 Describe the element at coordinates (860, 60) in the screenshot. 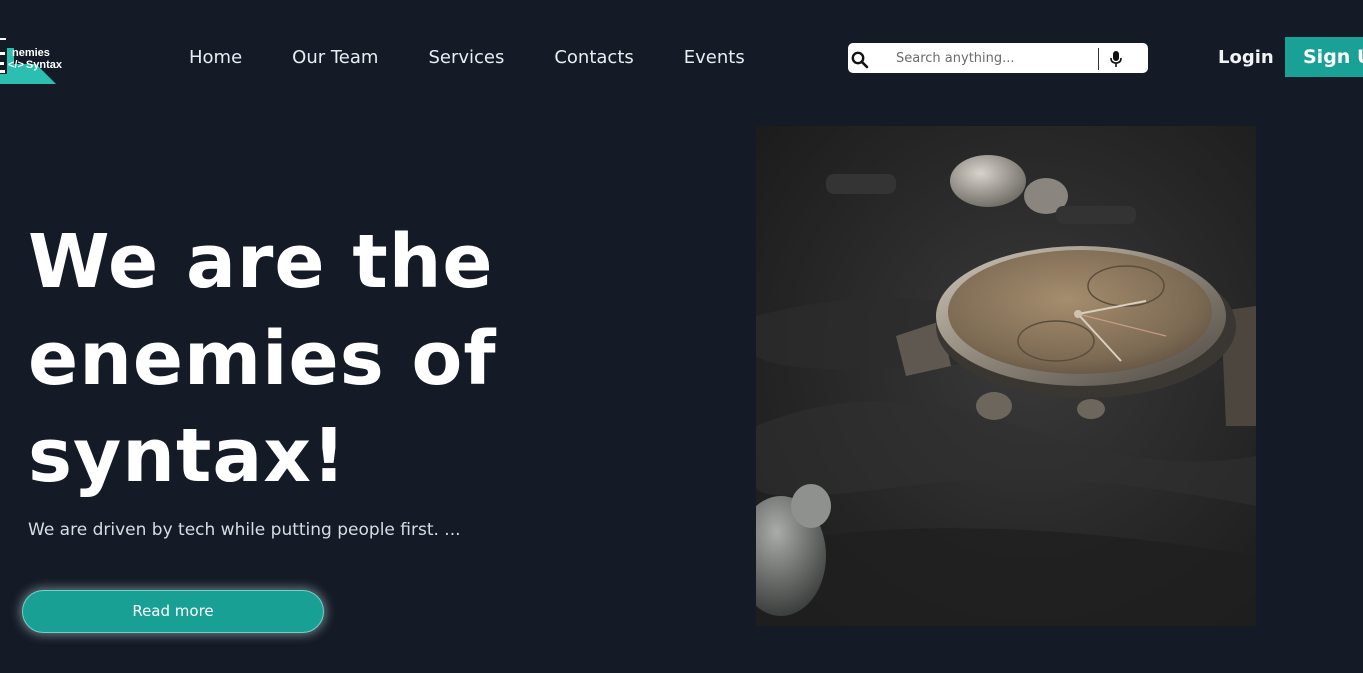

I see `search-icon` at that location.